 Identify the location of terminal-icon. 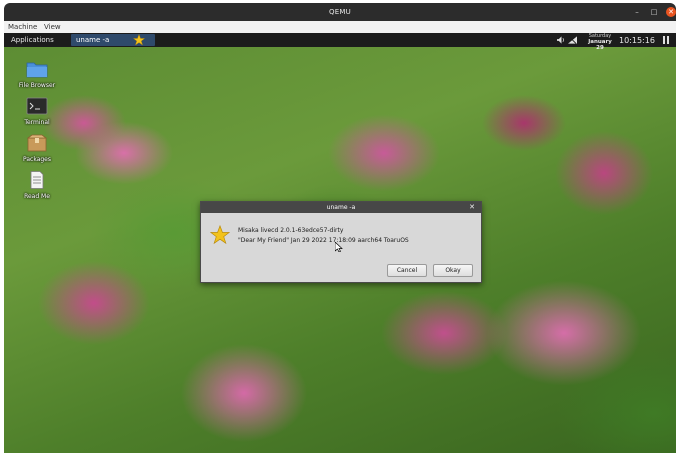
(37, 106).